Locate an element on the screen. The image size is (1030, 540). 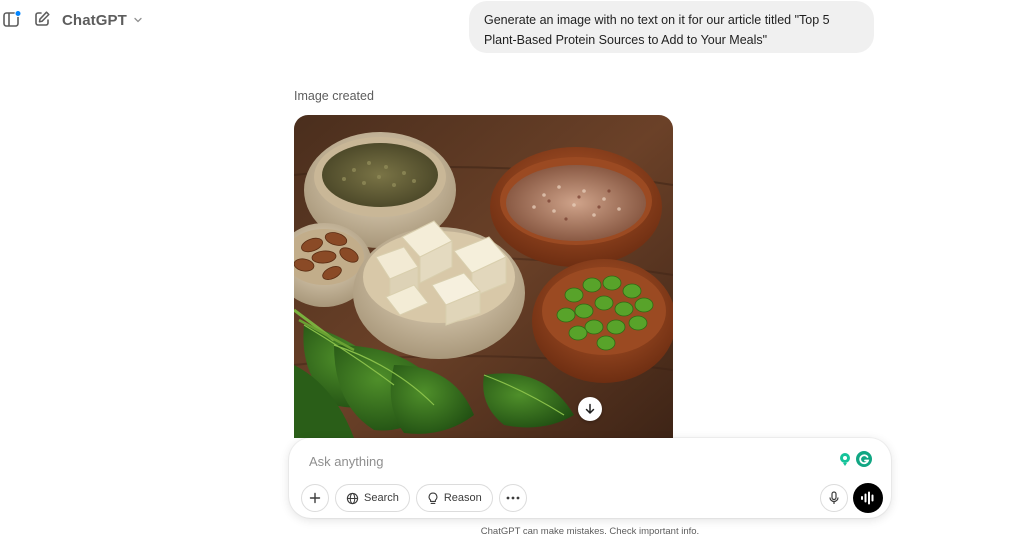
arrow-down-icon is located at coordinates (590, 408).